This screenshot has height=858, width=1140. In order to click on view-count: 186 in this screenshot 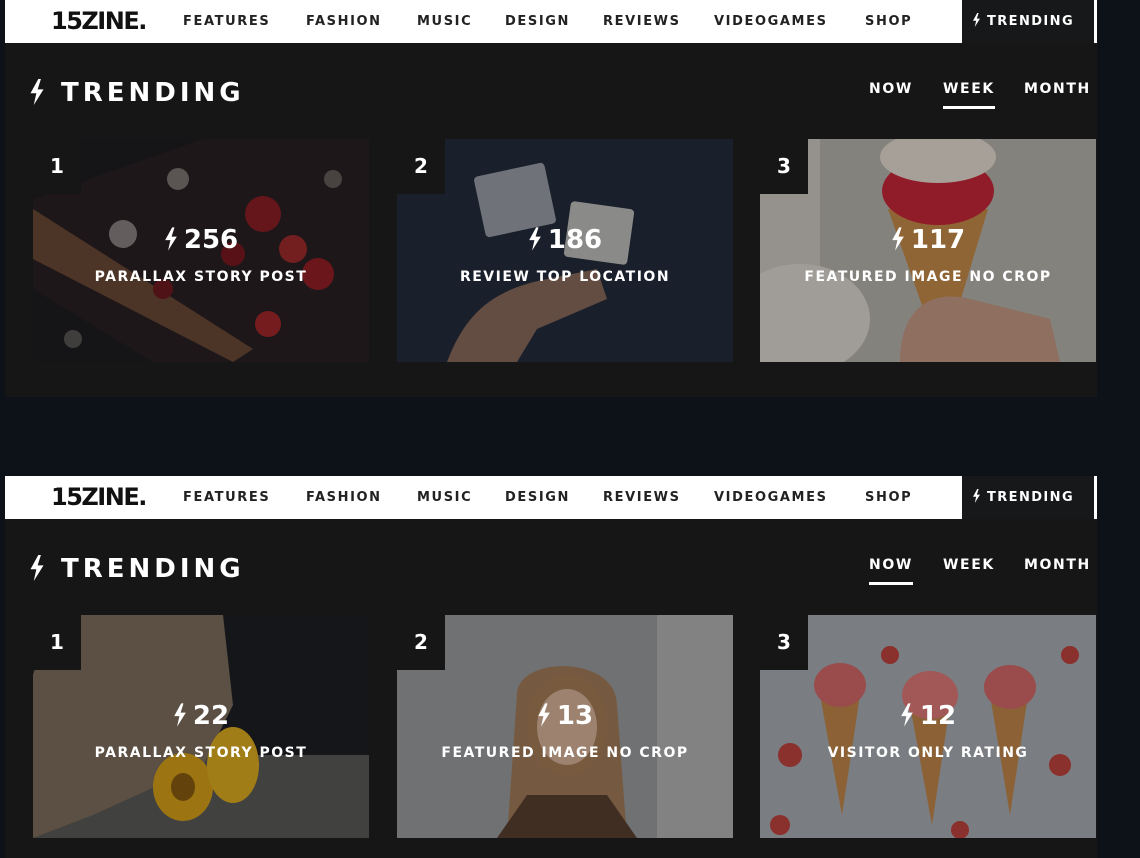, I will do `click(565, 240)`.